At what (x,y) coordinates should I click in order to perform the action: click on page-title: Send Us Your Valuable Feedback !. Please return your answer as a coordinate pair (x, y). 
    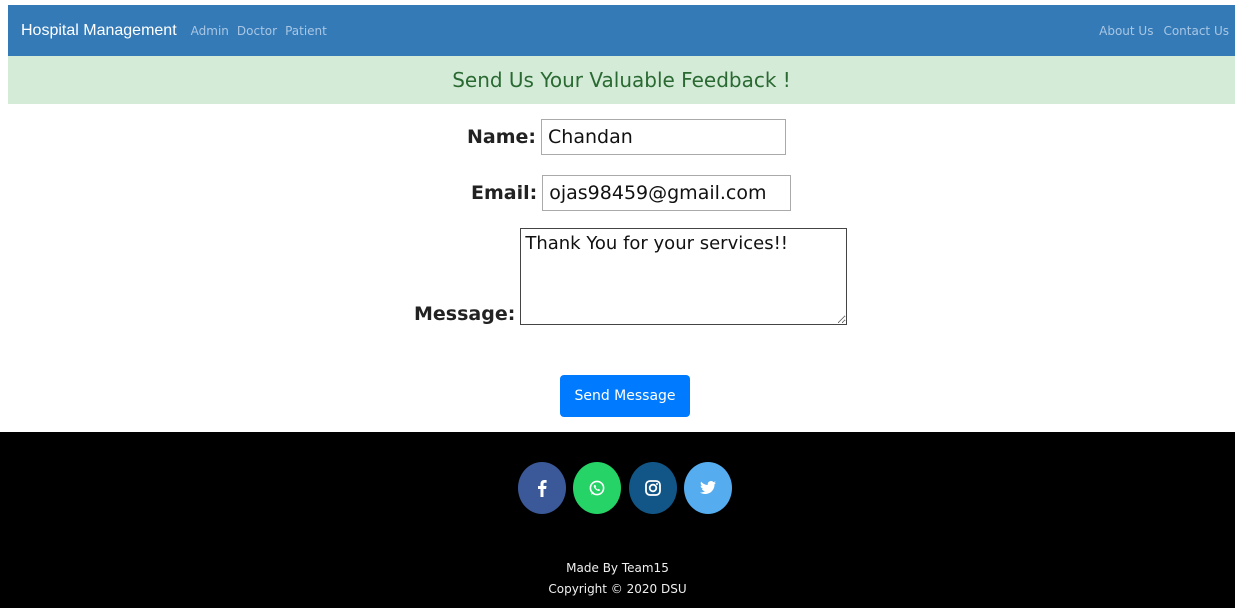
    Looking at the image, I should click on (621, 80).